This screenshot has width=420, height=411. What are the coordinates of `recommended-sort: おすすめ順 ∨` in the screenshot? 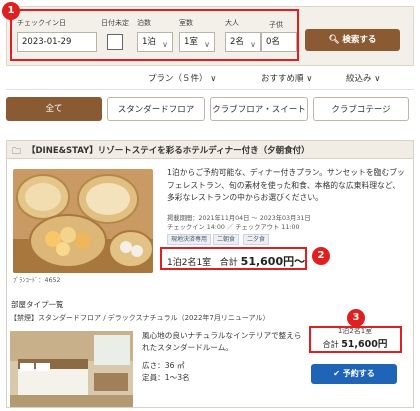 It's located at (286, 78).